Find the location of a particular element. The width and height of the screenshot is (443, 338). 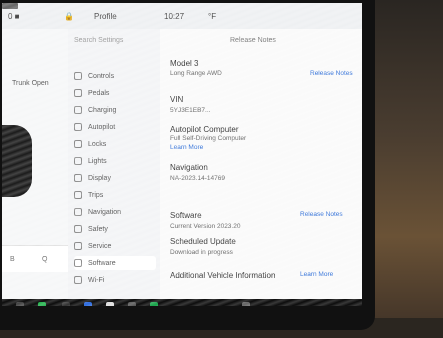

navigation-title: Navigation is located at coordinates (189, 167).